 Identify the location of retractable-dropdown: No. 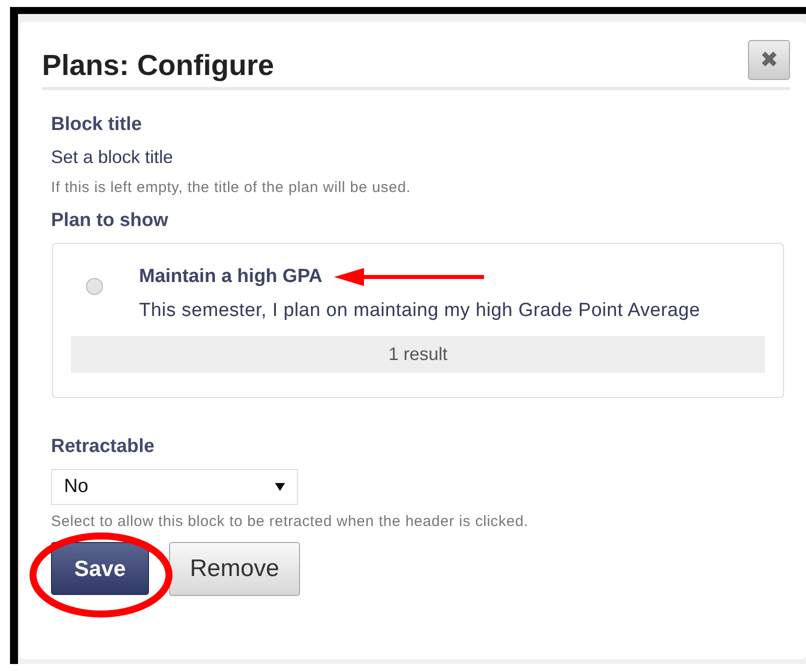
(174, 487).